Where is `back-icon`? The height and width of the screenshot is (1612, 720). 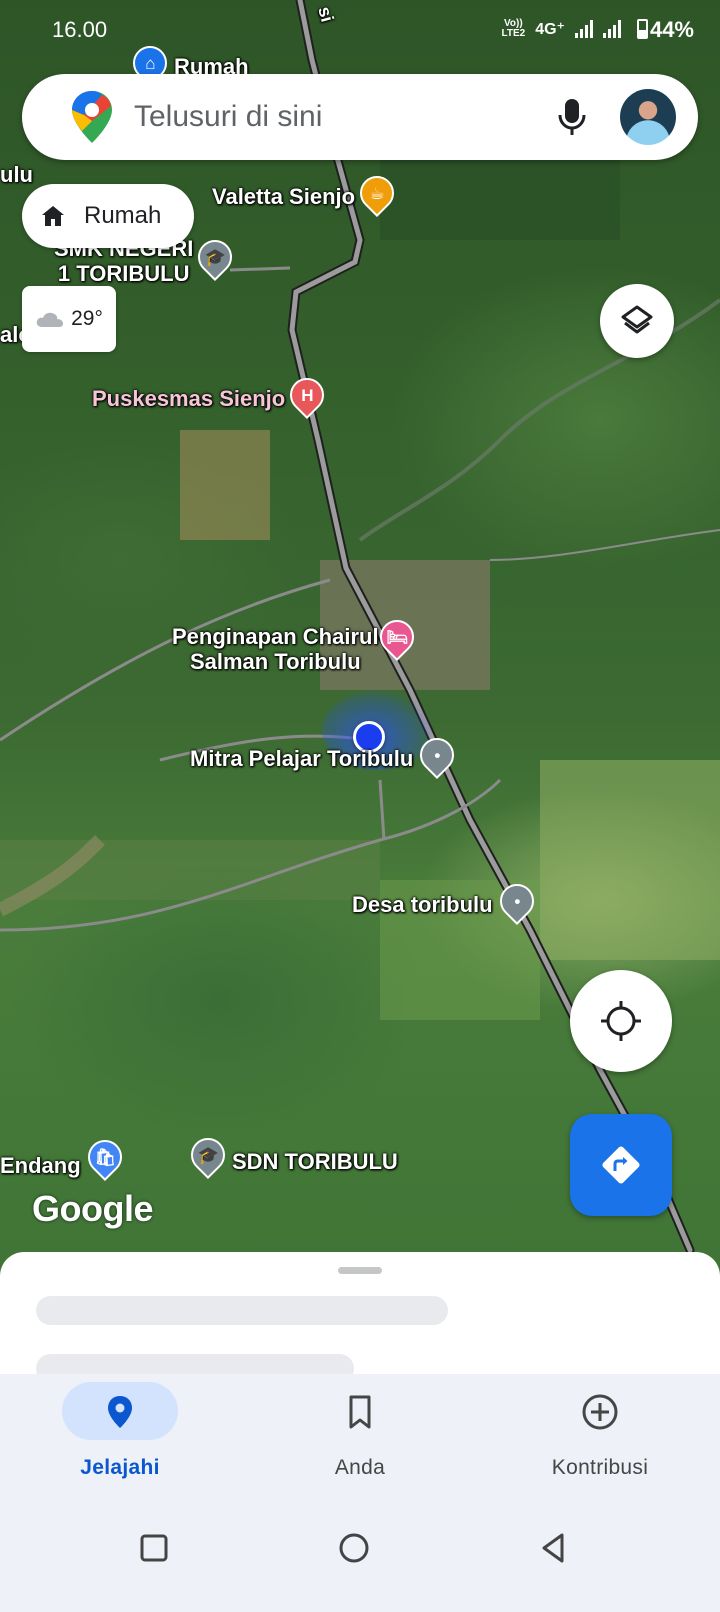
back-icon is located at coordinates (554, 1548).